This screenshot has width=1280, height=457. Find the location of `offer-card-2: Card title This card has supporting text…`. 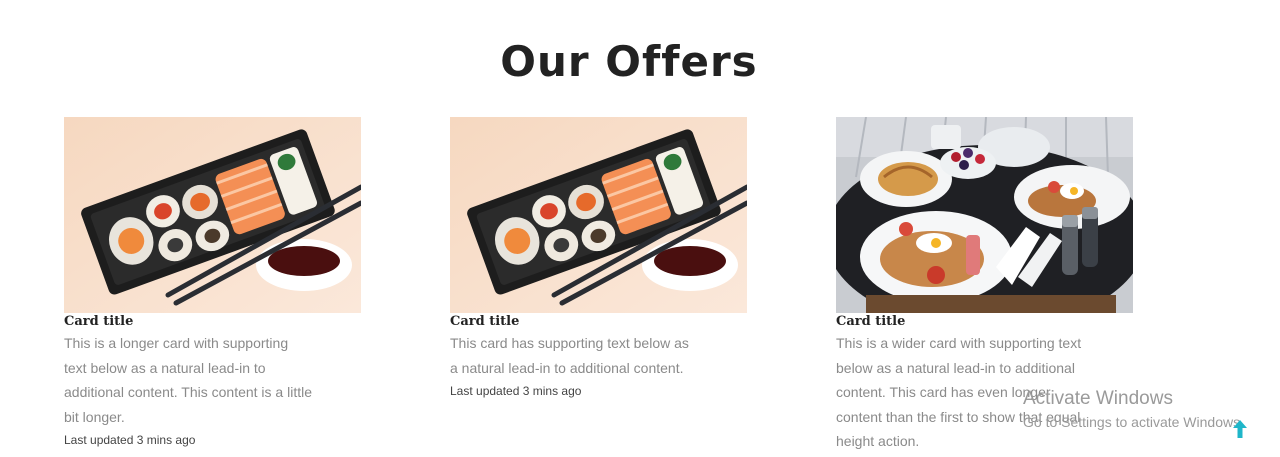

offer-card-2: Card title This card has supporting text… is located at coordinates (599, 258).